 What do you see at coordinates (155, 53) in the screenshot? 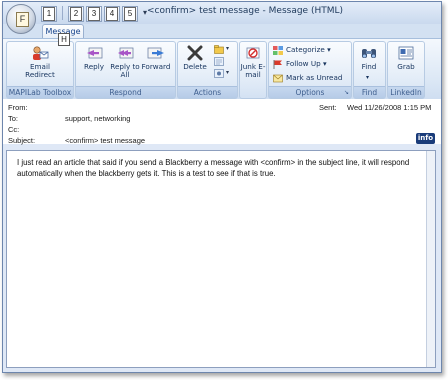
I see `forward-icon` at bounding box center [155, 53].